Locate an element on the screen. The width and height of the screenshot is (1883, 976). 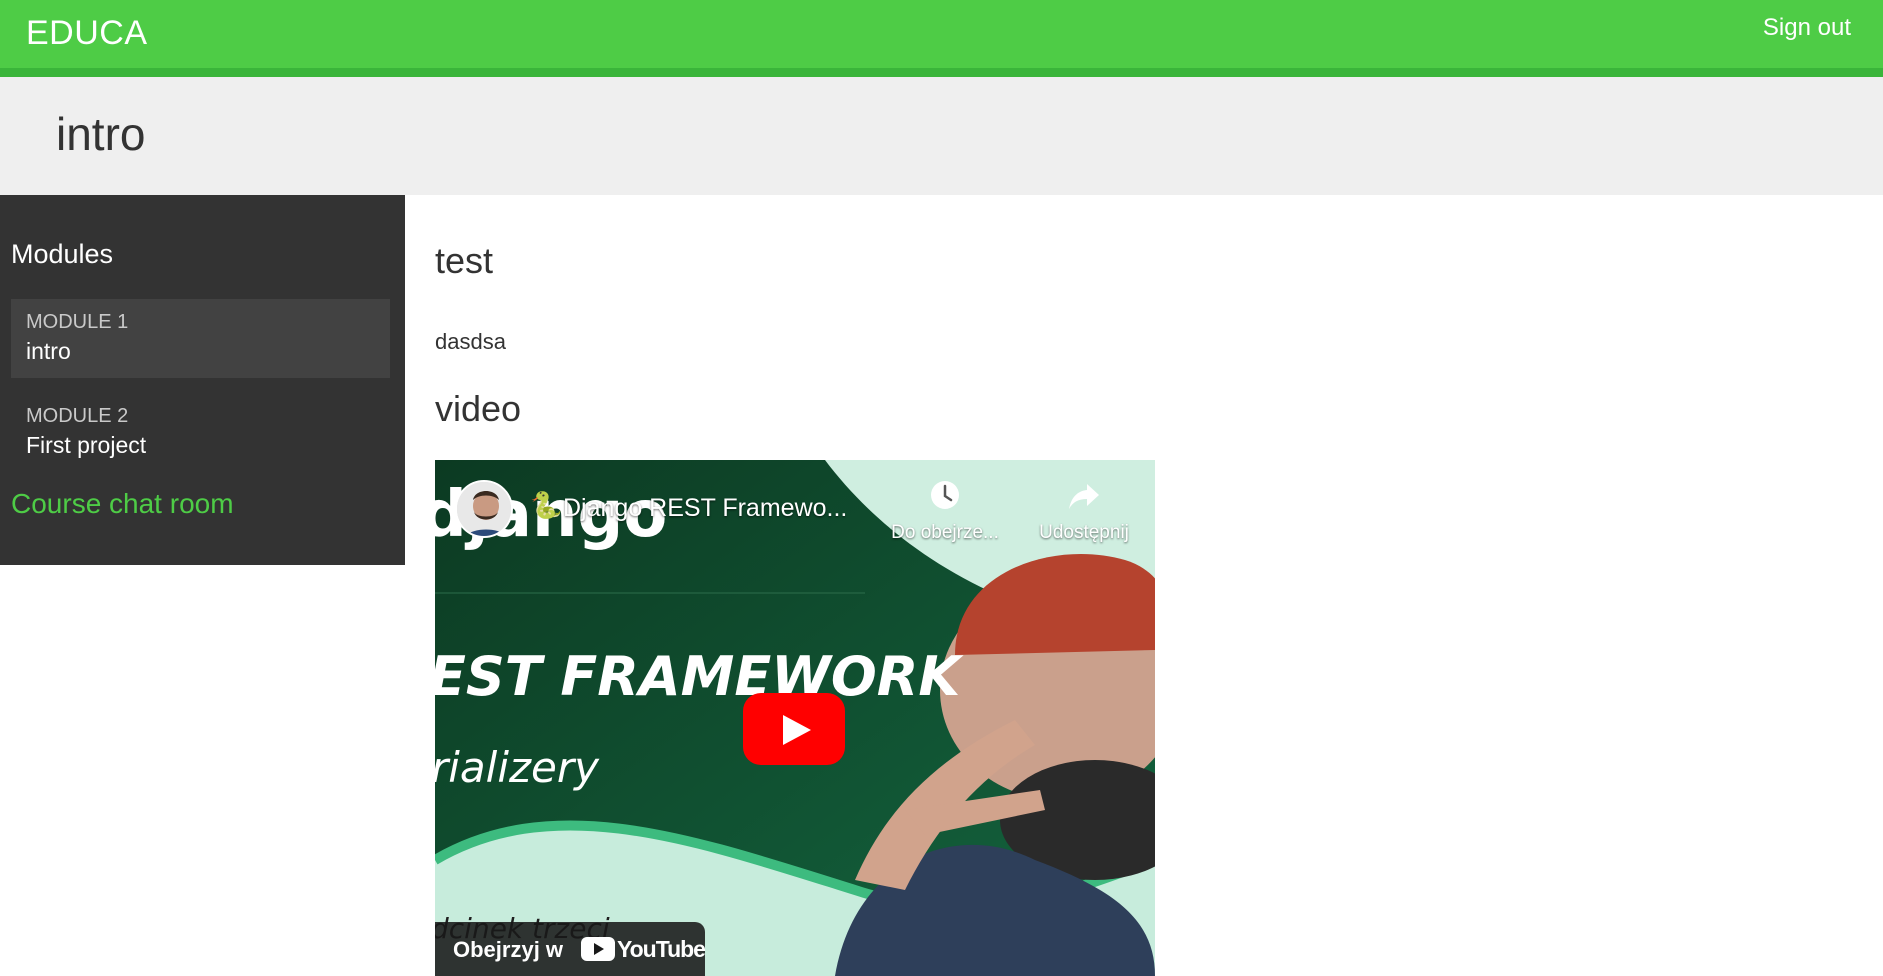
share-button: Udostępnij is located at coordinates (1084, 511).